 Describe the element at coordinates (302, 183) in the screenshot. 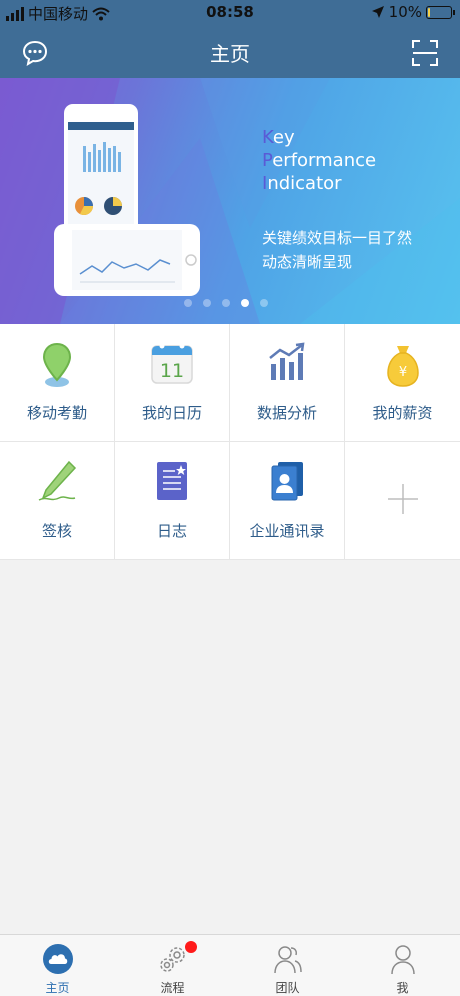

I see `kpi-line-indicator: Indicator` at that location.